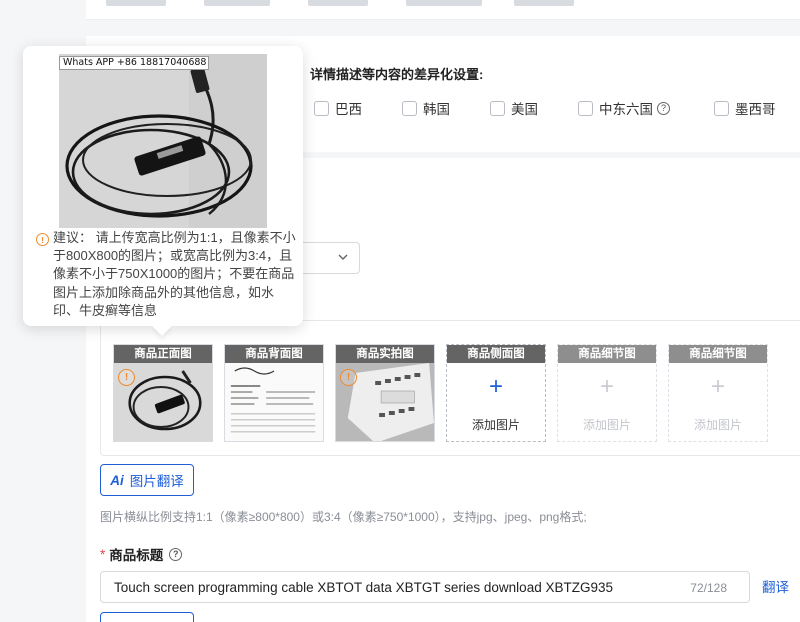 This screenshot has height=622, width=800. What do you see at coordinates (385, 393) in the screenshot?
I see `image-slot-real-shot: 商品实拍图 !` at bounding box center [385, 393].